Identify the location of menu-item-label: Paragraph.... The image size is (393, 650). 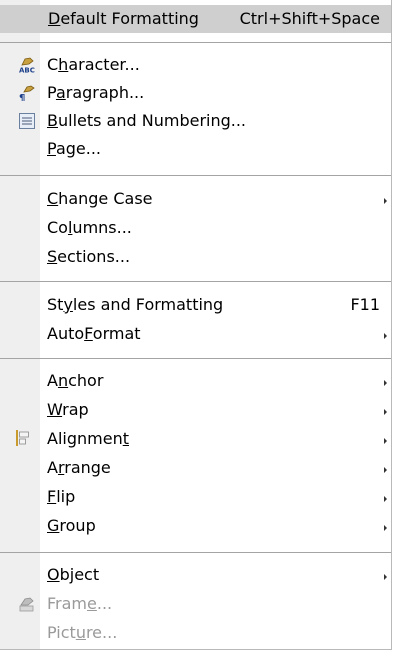
(96, 92).